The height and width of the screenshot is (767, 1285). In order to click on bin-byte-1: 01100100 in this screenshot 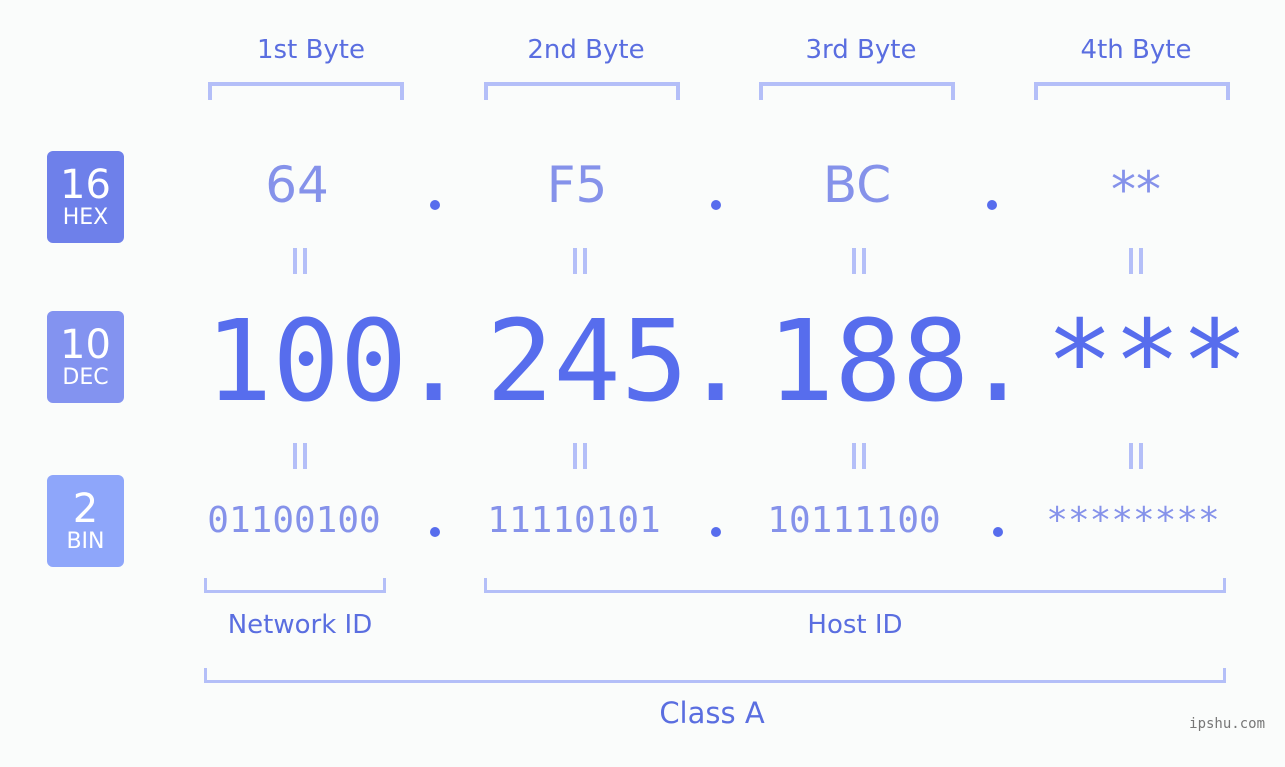, I will do `click(294, 520)`.